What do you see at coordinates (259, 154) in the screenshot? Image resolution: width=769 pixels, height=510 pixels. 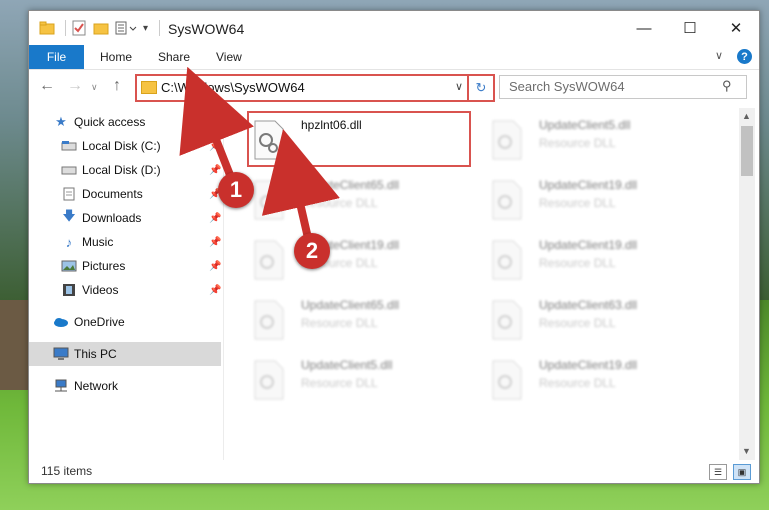 I see `annotation-arrows` at bounding box center [259, 154].